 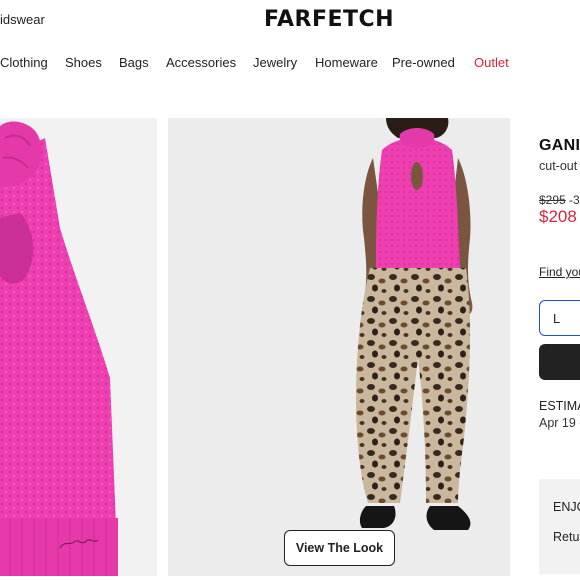 What do you see at coordinates (423, 62) in the screenshot?
I see `nav-item-pre-owned: Pre-owned` at bounding box center [423, 62].